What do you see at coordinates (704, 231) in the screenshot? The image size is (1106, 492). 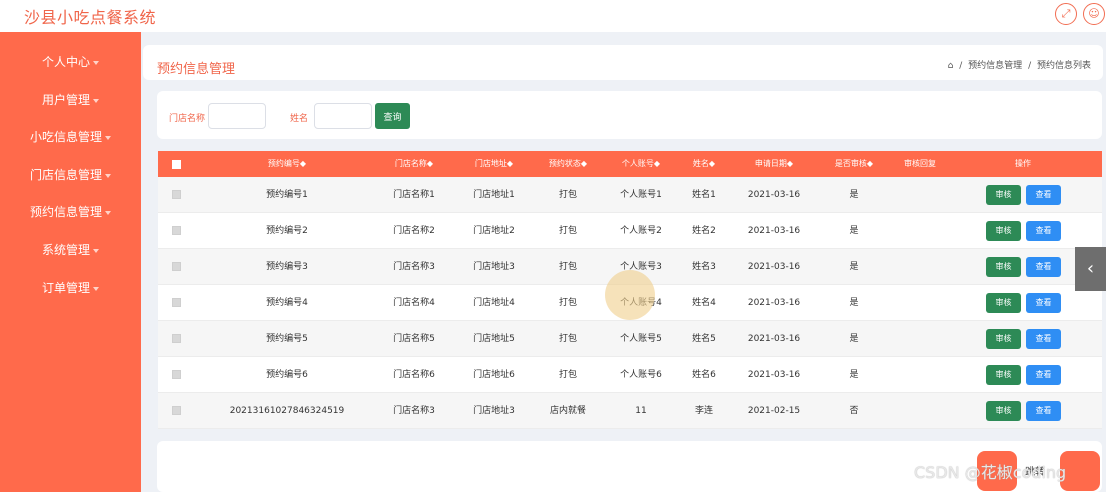 I see `cell-name: 姓名2` at bounding box center [704, 231].